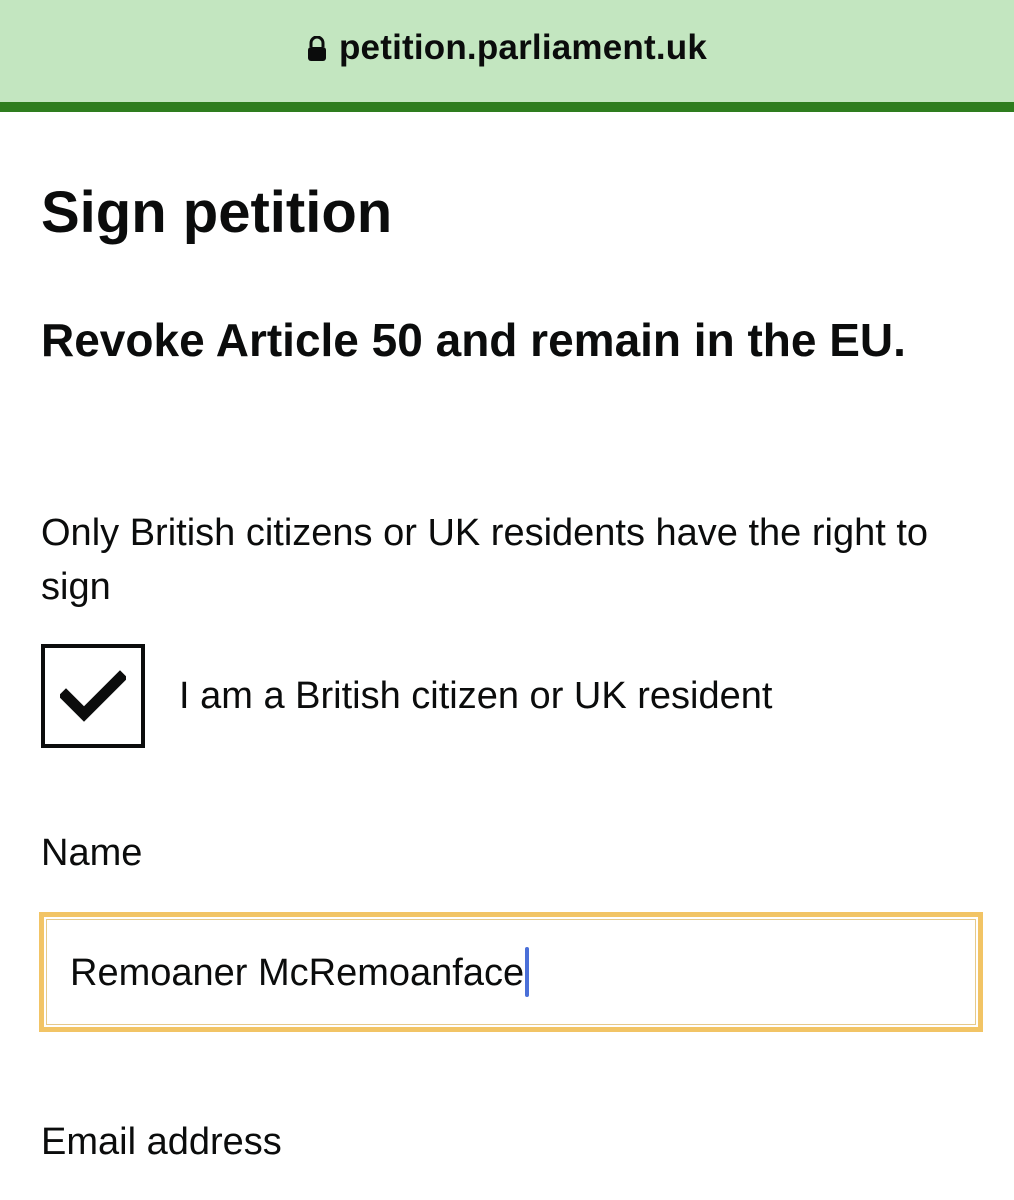  What do you see at coordinates (527, 971) in the screenshot?
I see `text-cursor` at bounding box center [527, 971].